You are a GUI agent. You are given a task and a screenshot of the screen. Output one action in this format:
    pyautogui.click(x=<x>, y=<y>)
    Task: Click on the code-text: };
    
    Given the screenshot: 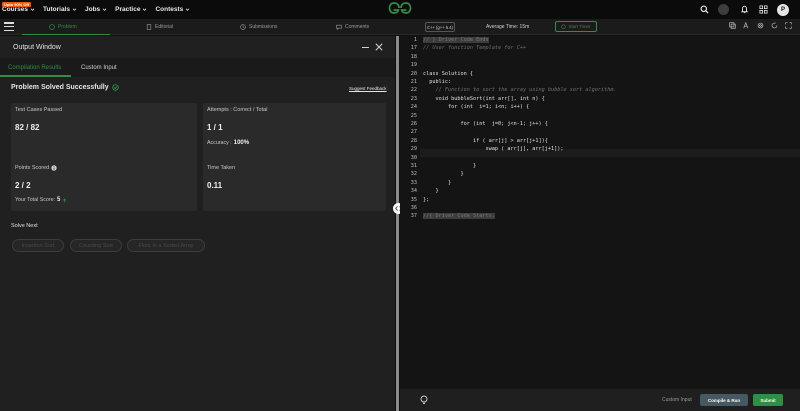 What is the action you would take?
    pyautogui.click(x=426, y=199)
    